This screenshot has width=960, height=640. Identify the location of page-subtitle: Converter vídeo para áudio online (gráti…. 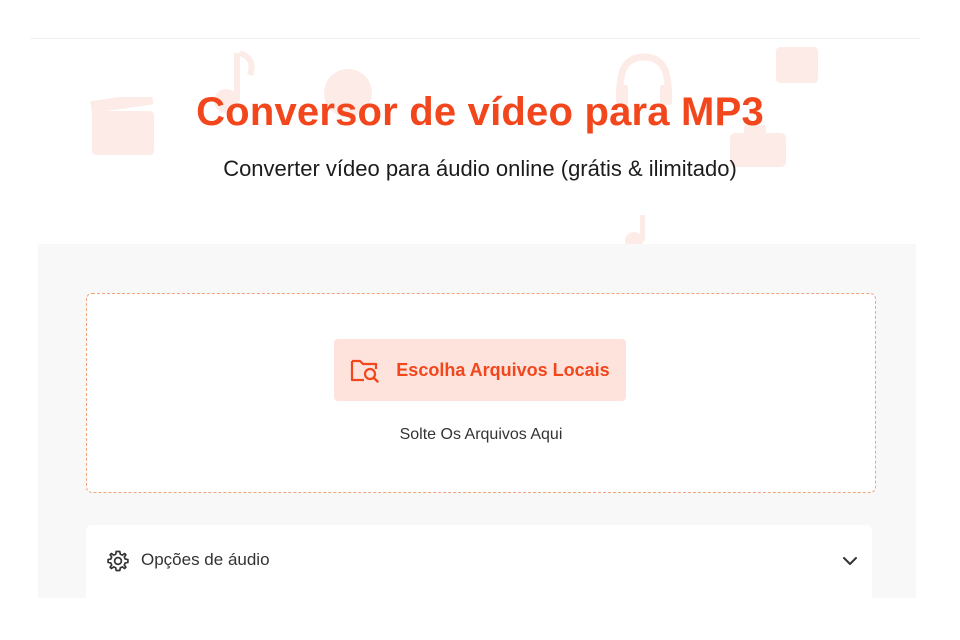
(480, 168).